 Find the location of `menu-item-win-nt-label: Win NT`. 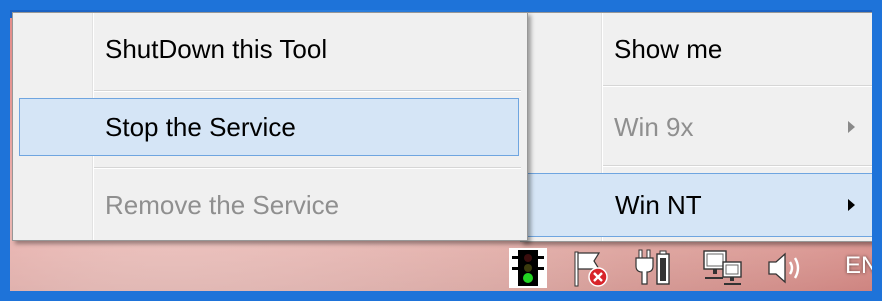

menu-item-win-nt-label: Win NT is located at coordinates (658, 204).